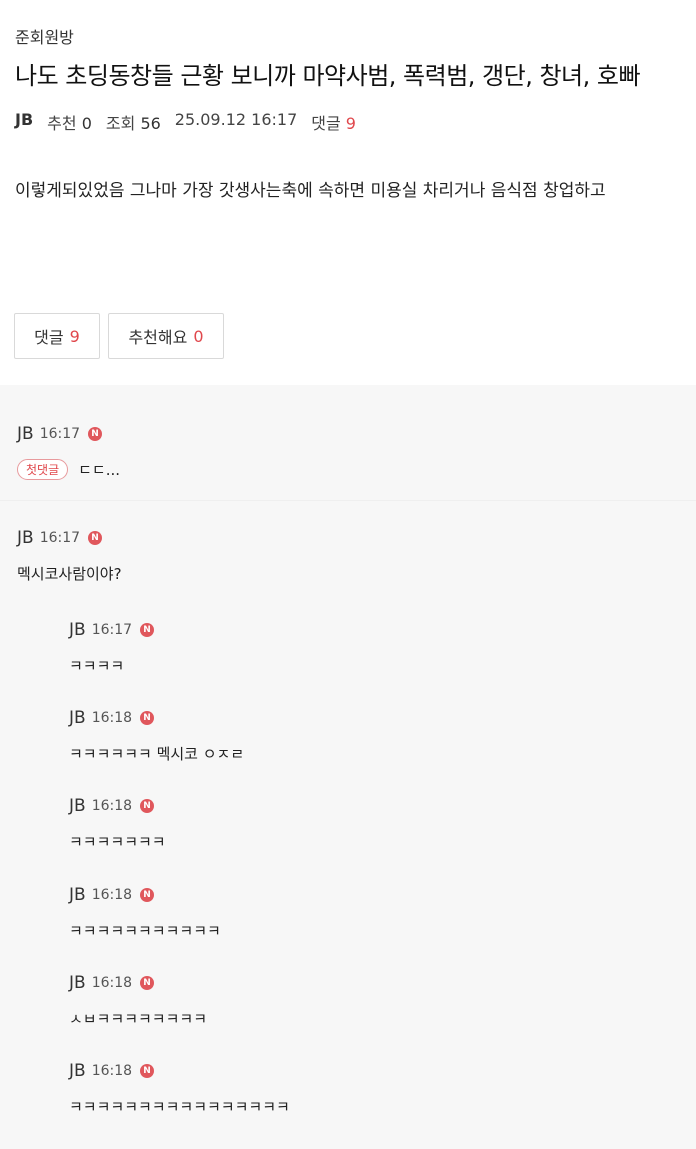 The width and height of the screenshot is (696, 1149). I want to click on comments-stat: 댓글 9, so click(333, 122).